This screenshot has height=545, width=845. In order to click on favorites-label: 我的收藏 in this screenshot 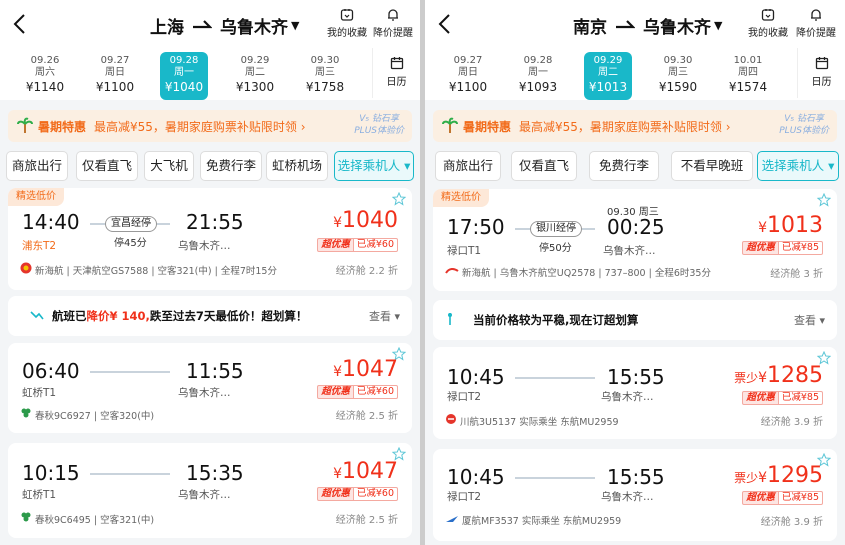, I will do `click(768, 33)`.